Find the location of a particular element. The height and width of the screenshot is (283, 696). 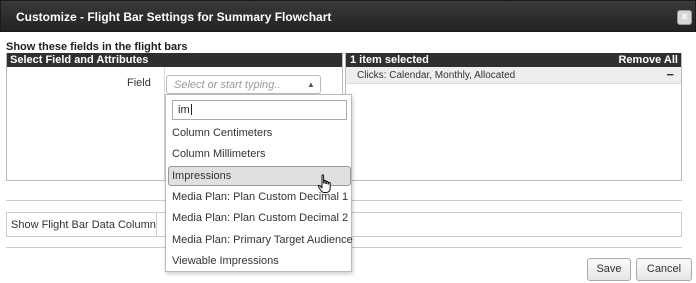

selected-count: 1 item selected is located at coordinates (389, 60).